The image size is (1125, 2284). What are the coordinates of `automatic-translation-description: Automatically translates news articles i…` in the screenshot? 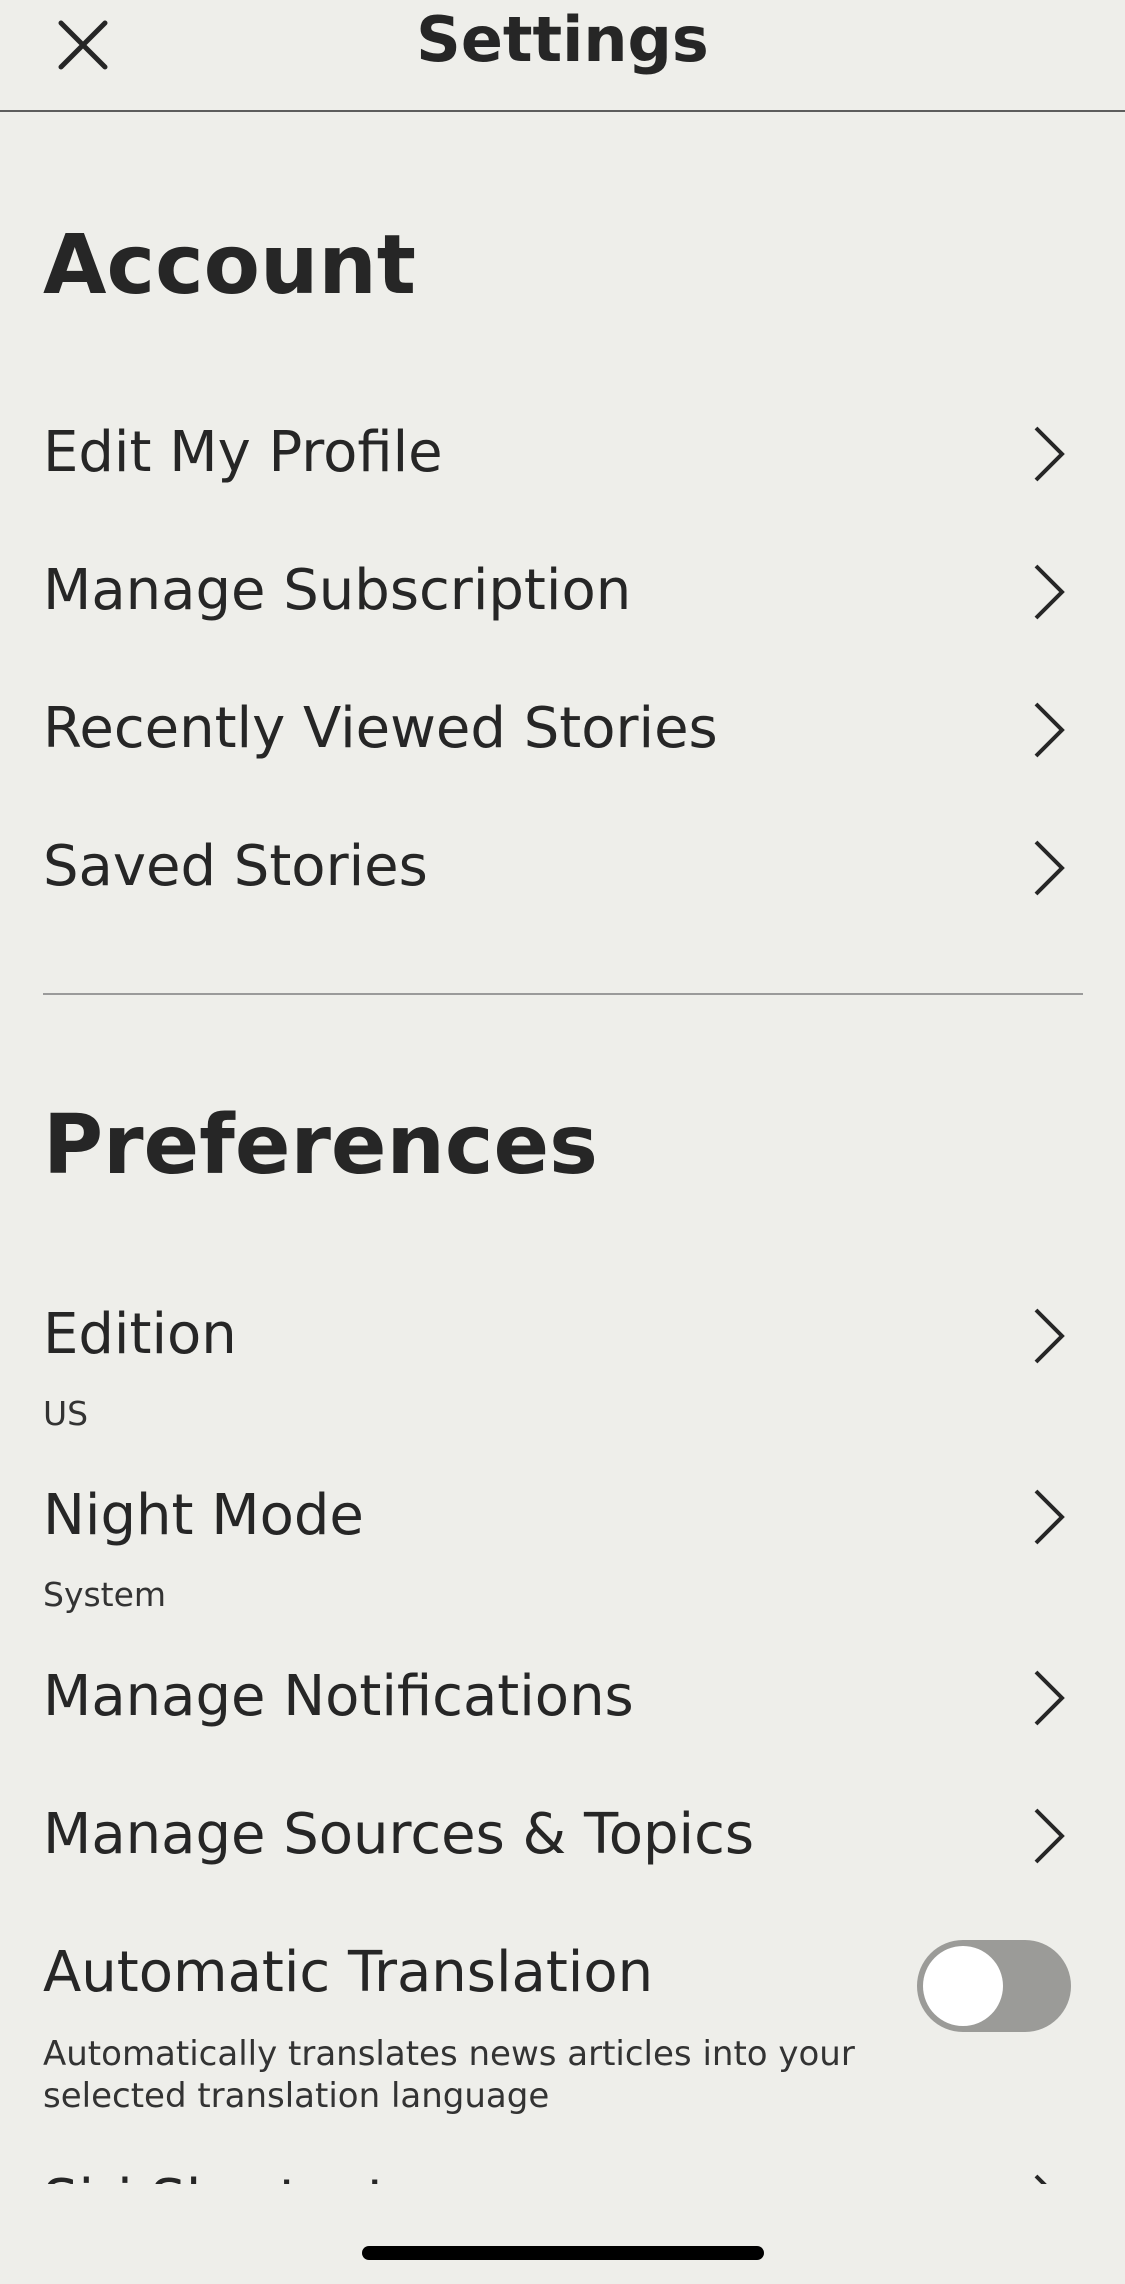 It's located at (449, 2075).